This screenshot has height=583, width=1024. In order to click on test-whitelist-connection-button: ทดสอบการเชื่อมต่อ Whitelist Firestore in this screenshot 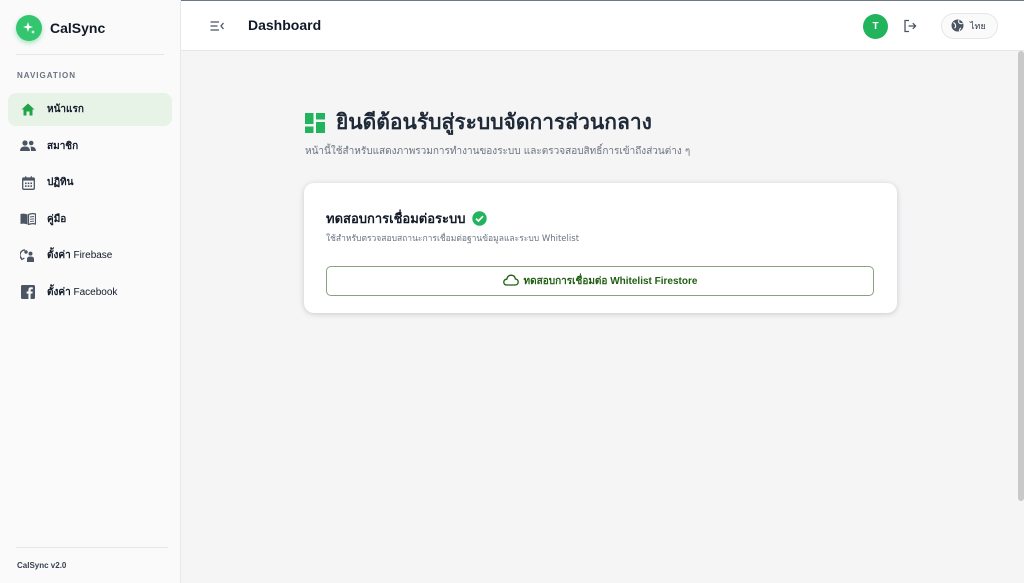, I will do `click(600, 281)`.